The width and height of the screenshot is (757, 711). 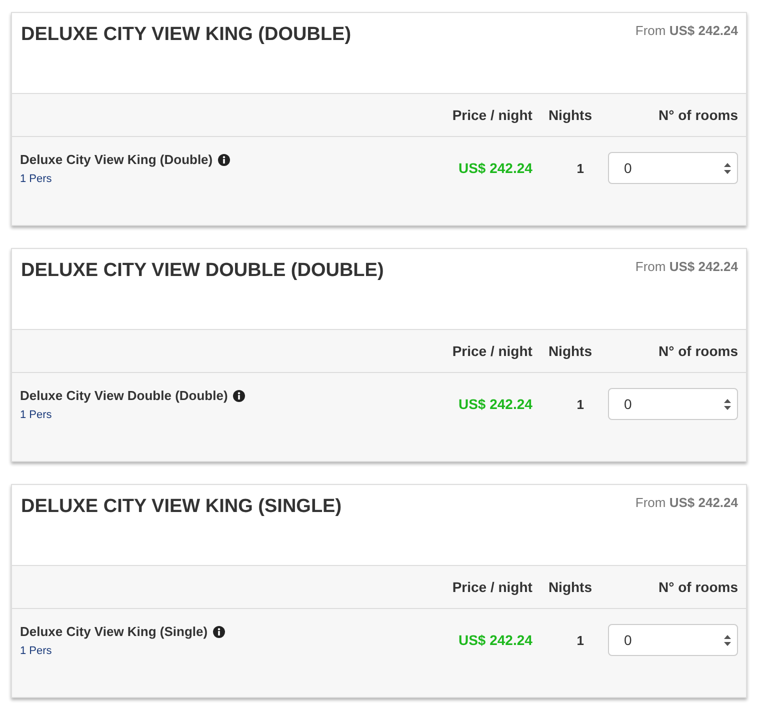 What do you see at coordinates (124, 395) in the screenshot?
I see `rate-name: Deluxe City View Double (Double)` at bounding box center [124, 395].